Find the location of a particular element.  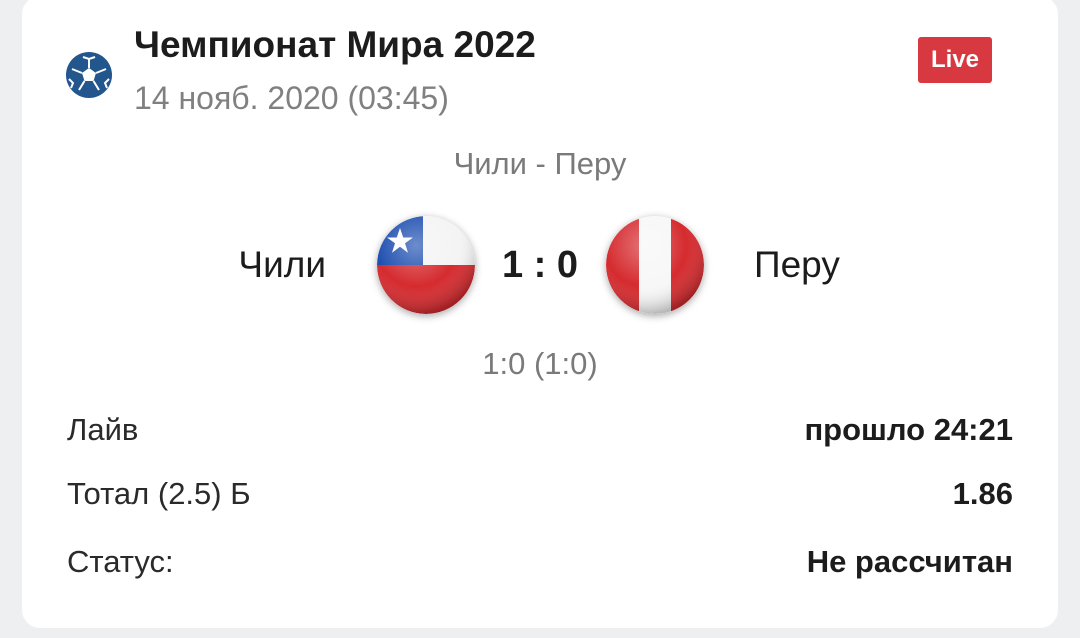

detail-value: 1.86 is located at coordinates (982, 493).